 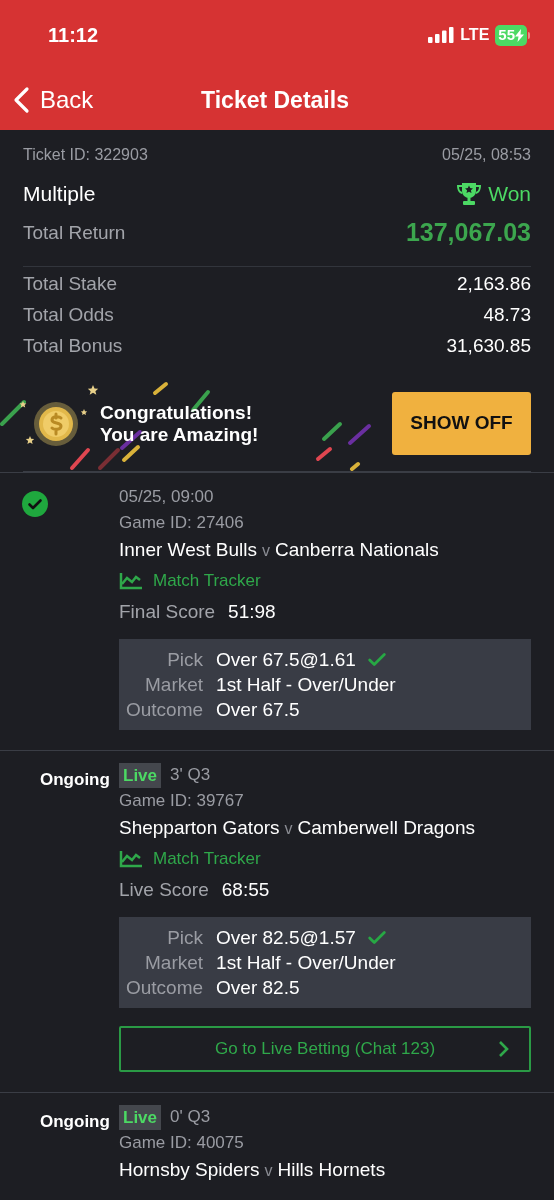 I want to click on live-betting-button: Go to Live Betting (Chat 123), so click(x=325, y=1049).